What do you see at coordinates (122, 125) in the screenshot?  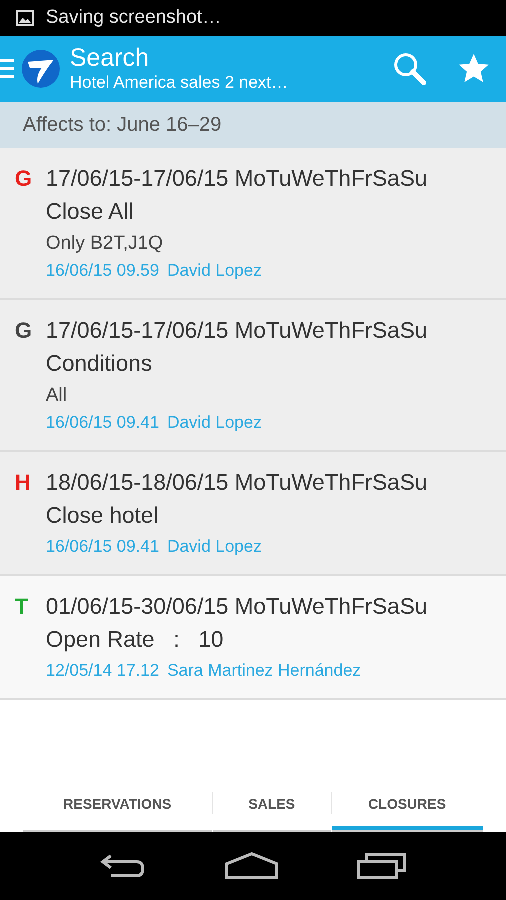 I see `affects-range: Affects to: June 16–29` at bounding box center [122, 125].